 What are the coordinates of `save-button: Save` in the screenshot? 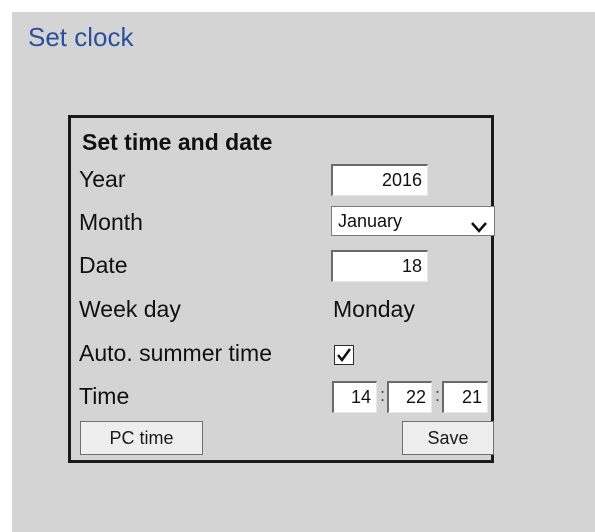 It's located at (448, 438).